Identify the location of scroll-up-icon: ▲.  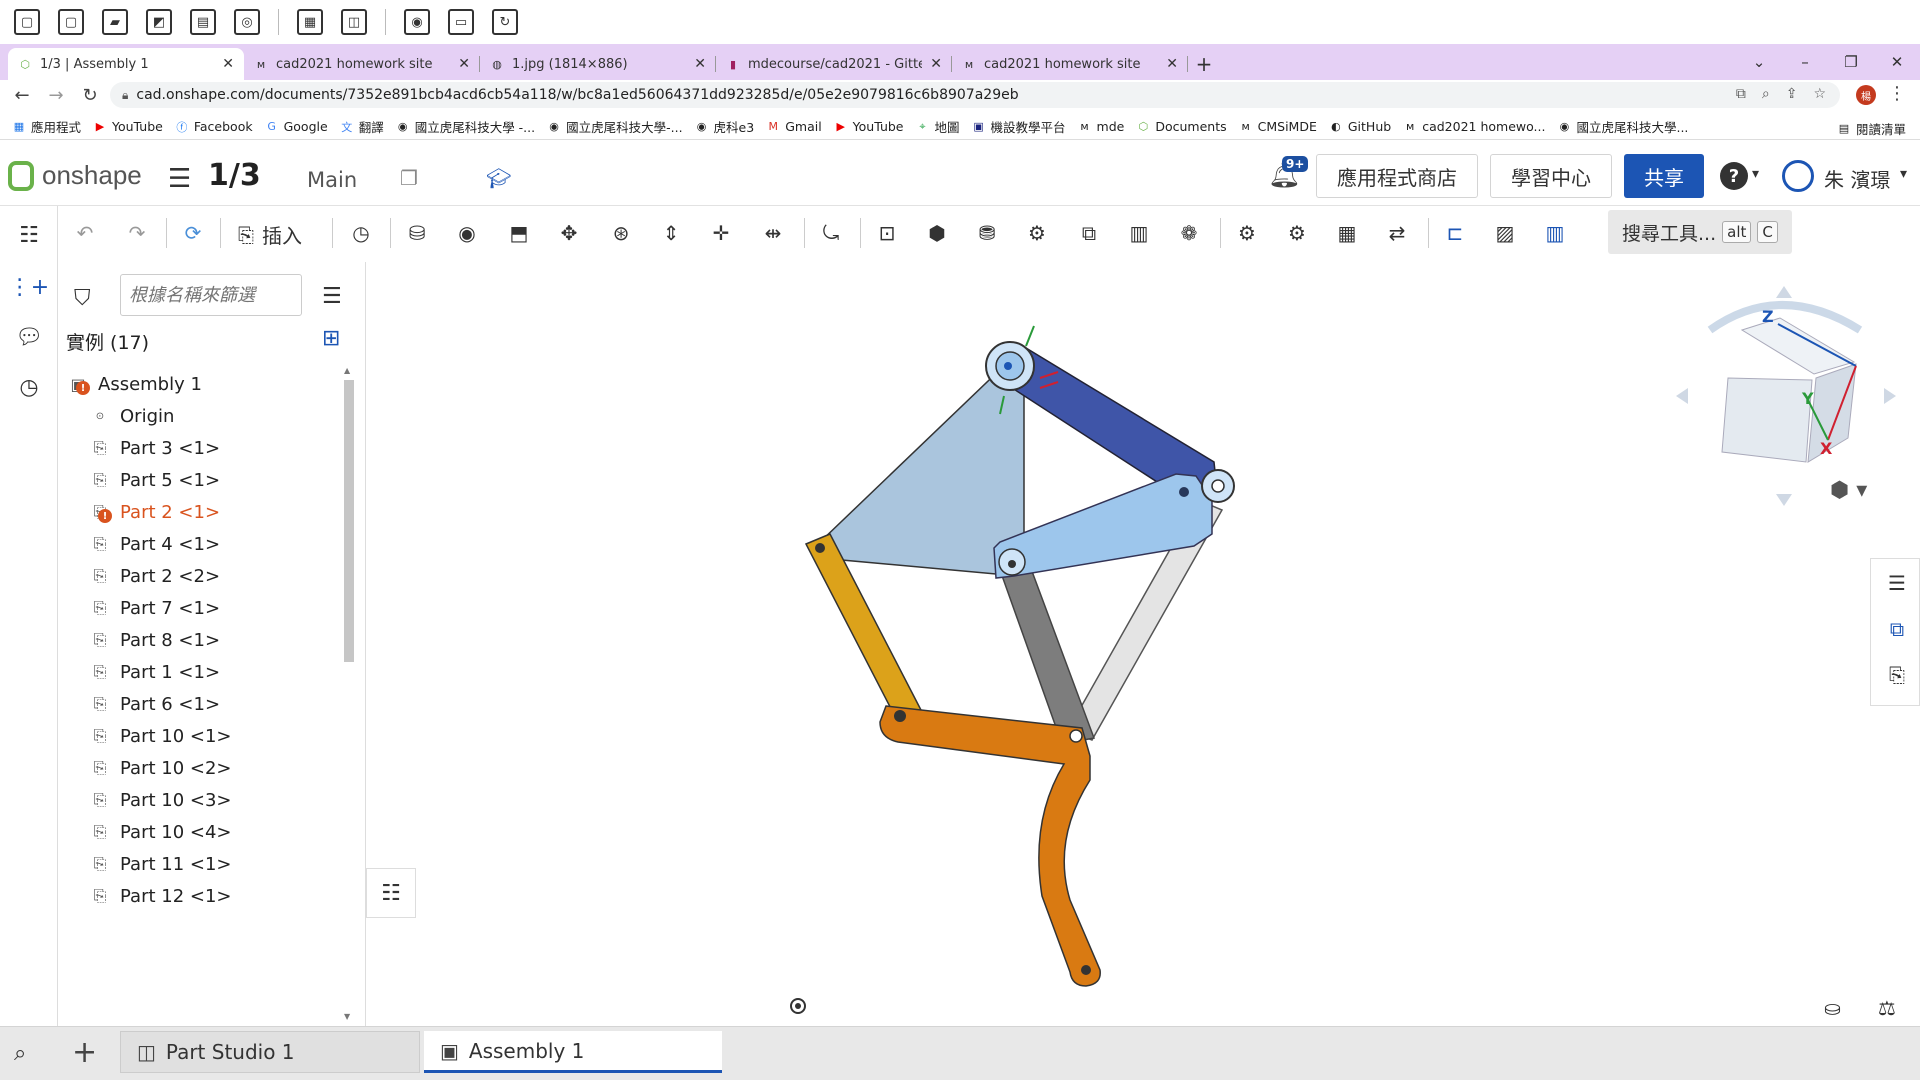
(347, 370).